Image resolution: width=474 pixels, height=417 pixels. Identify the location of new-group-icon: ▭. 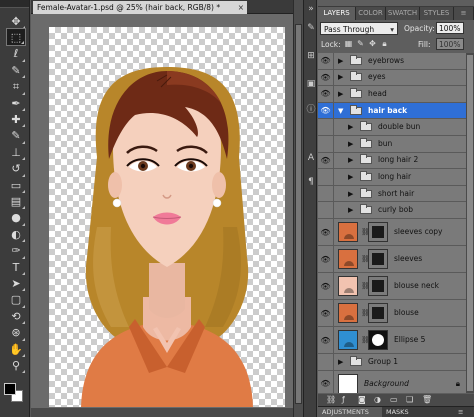
(394, 399).